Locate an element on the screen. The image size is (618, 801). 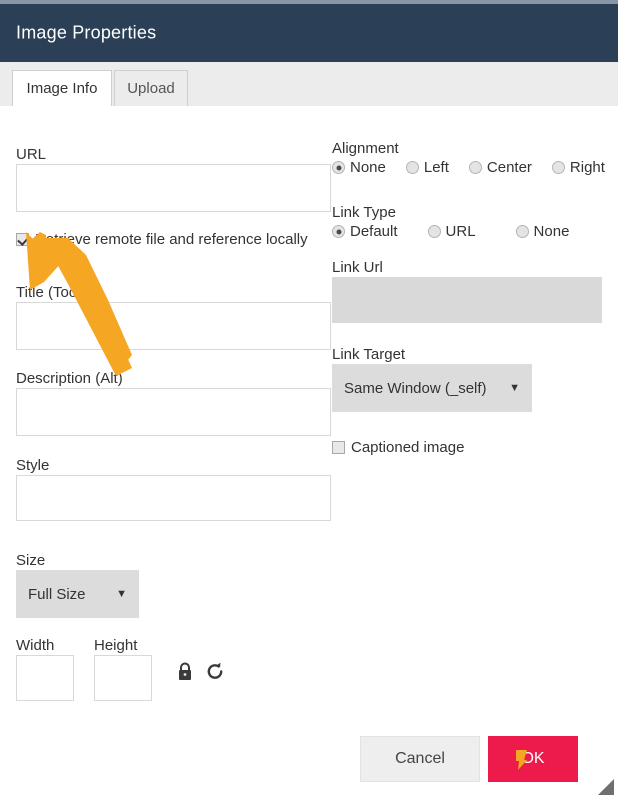
height-input is located at coordinates (123, 678).